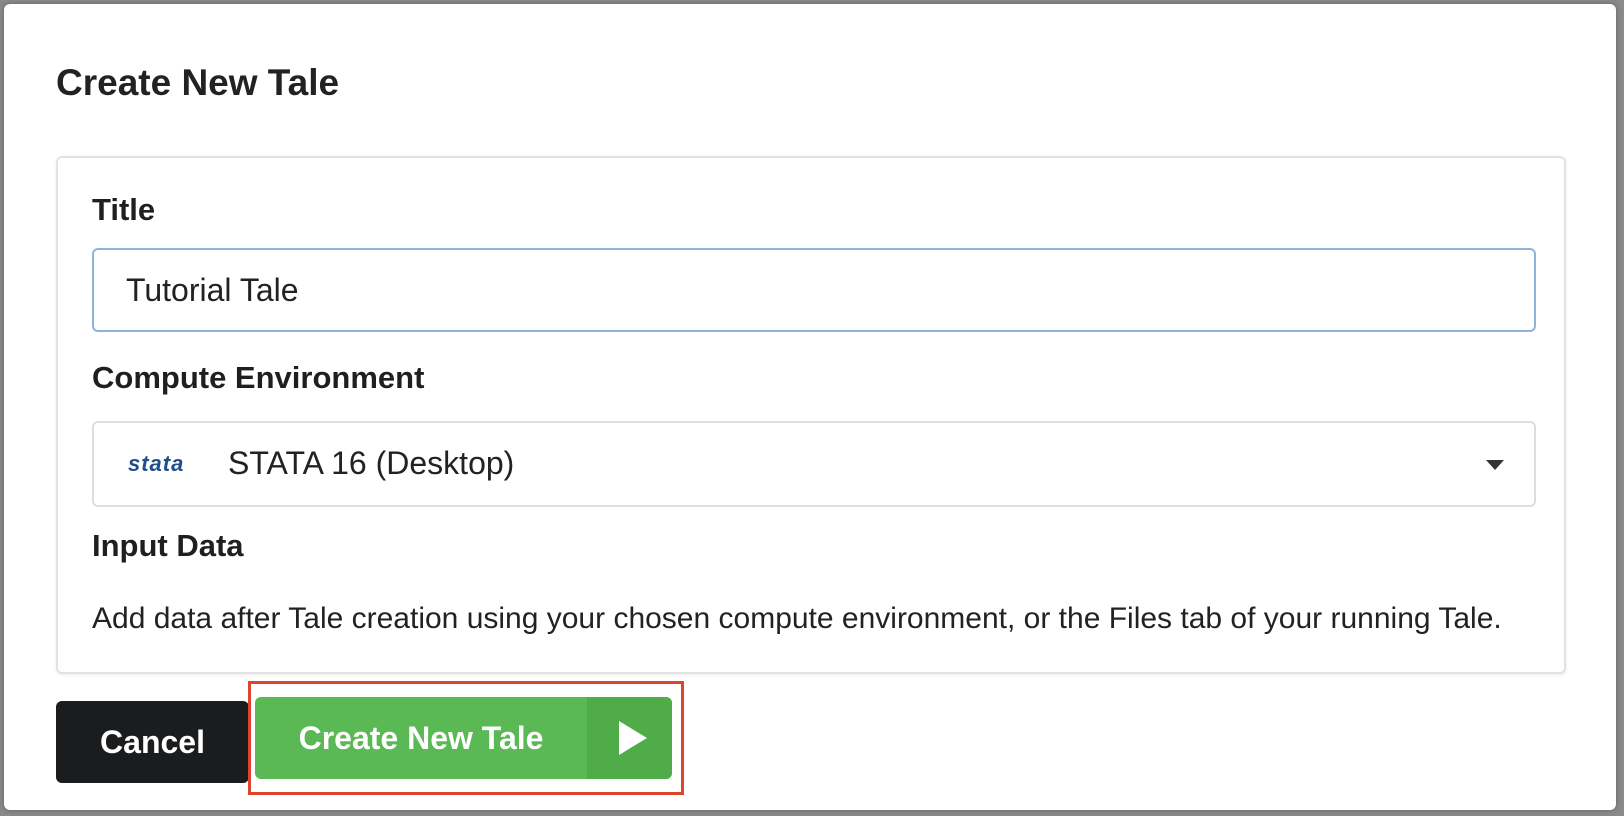 This screenshot has height=816, width=1624. What do you see at coordinates (198, 82) in the screenshot?
I see `modal-title: Create New Tale` at bounding box center [198, 82].